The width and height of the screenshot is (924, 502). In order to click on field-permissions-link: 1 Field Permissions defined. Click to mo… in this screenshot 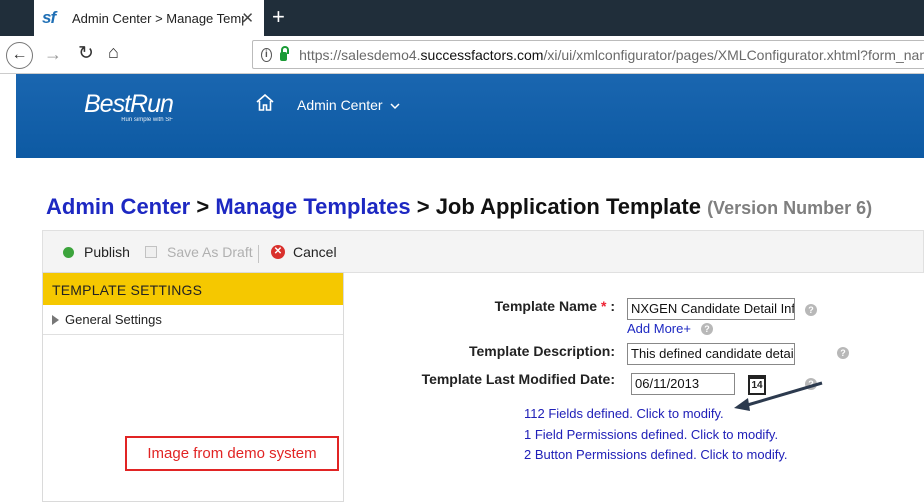, I will do `click(651, 434)`.